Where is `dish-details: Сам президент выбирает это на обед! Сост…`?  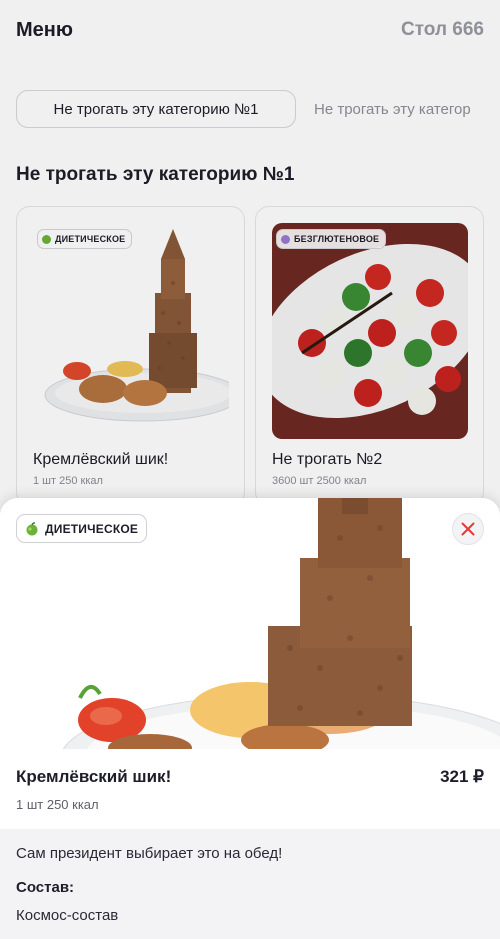
dish-details: Сам президент выбирает это на обед! Сост… is located at coordinates (250, 884).